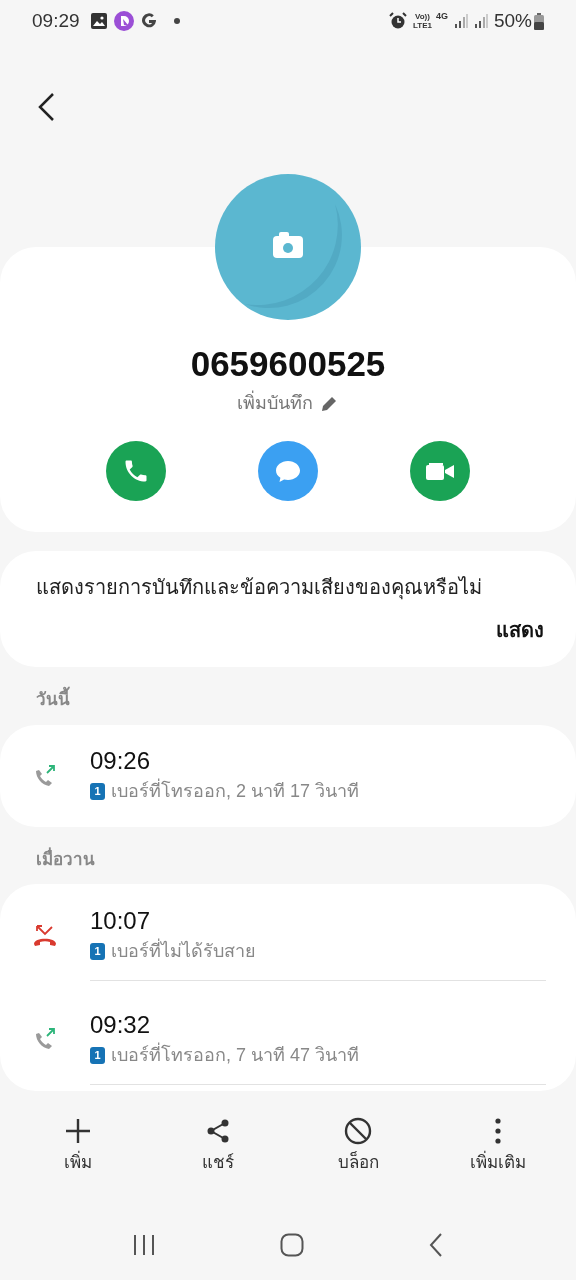  What do you see at coordinates (66, 858) in the screenshot?
I see `section-header: เมื่อวาน` at bounding box center [66, 858].